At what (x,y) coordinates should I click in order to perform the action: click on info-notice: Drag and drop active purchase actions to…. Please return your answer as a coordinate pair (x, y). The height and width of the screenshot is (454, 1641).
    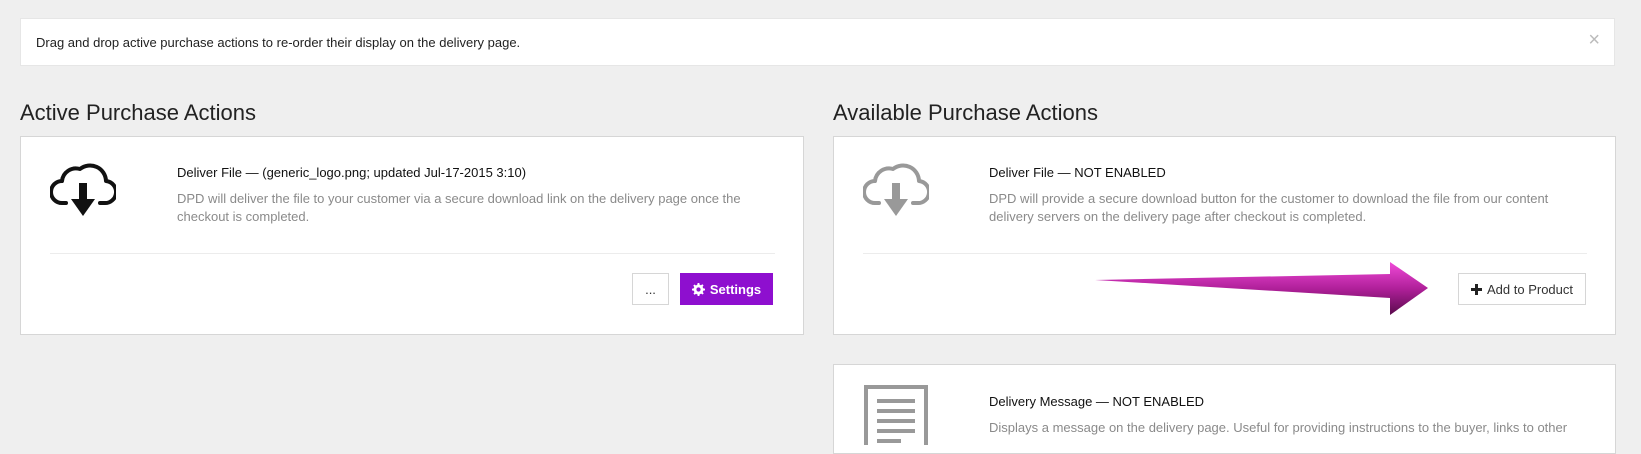
    Looking at the image, I should click on (817, 42).